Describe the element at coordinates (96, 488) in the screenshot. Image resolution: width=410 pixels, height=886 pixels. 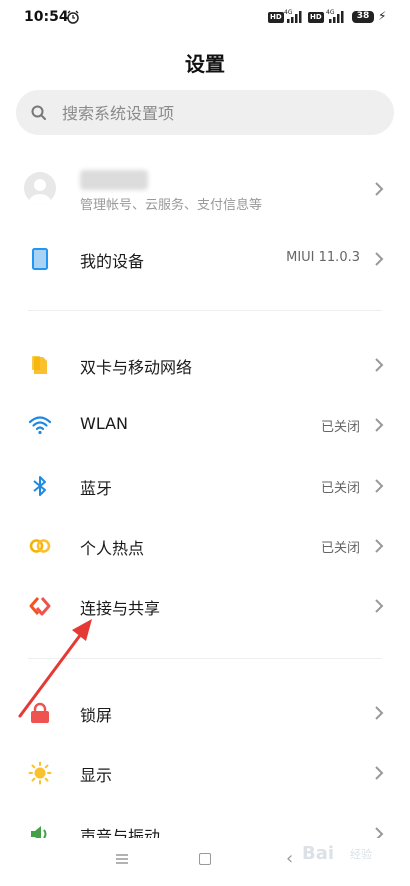
I see `bluetooth-label: 蓝牙` at that location.